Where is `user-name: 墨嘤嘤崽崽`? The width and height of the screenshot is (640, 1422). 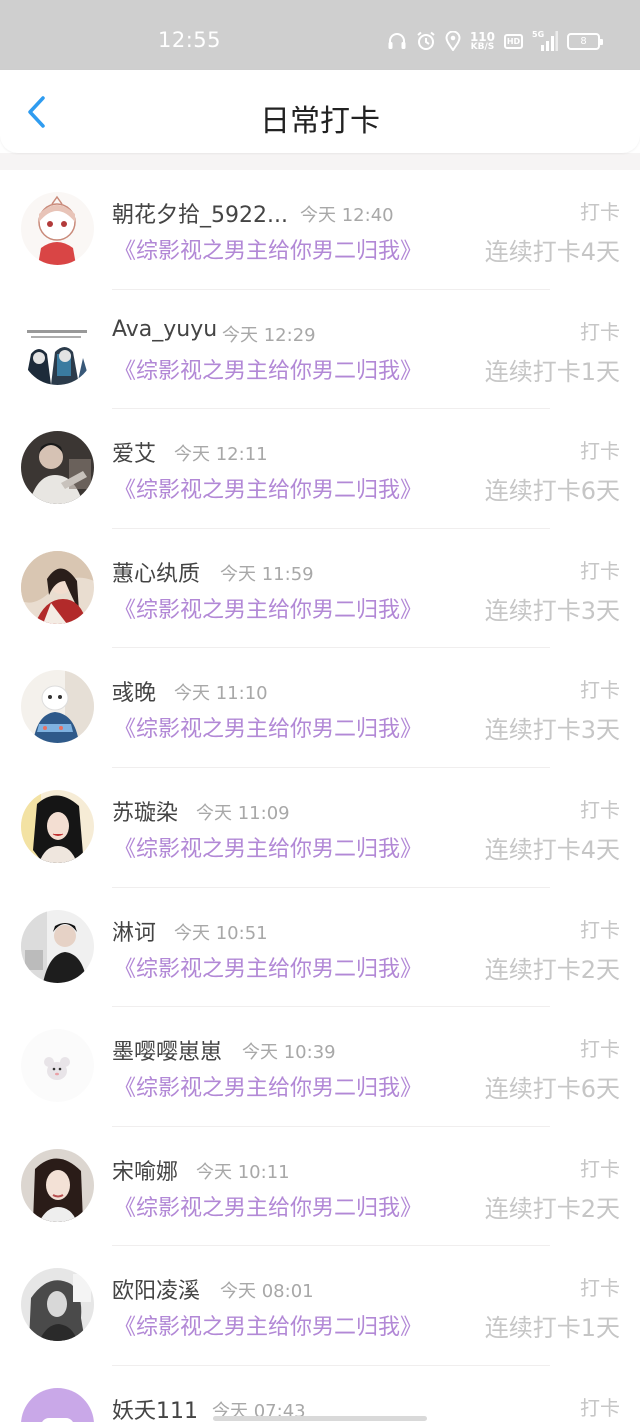 user-name: 墨嘤嘤崽崽 is located at coordinates (167, 1050).